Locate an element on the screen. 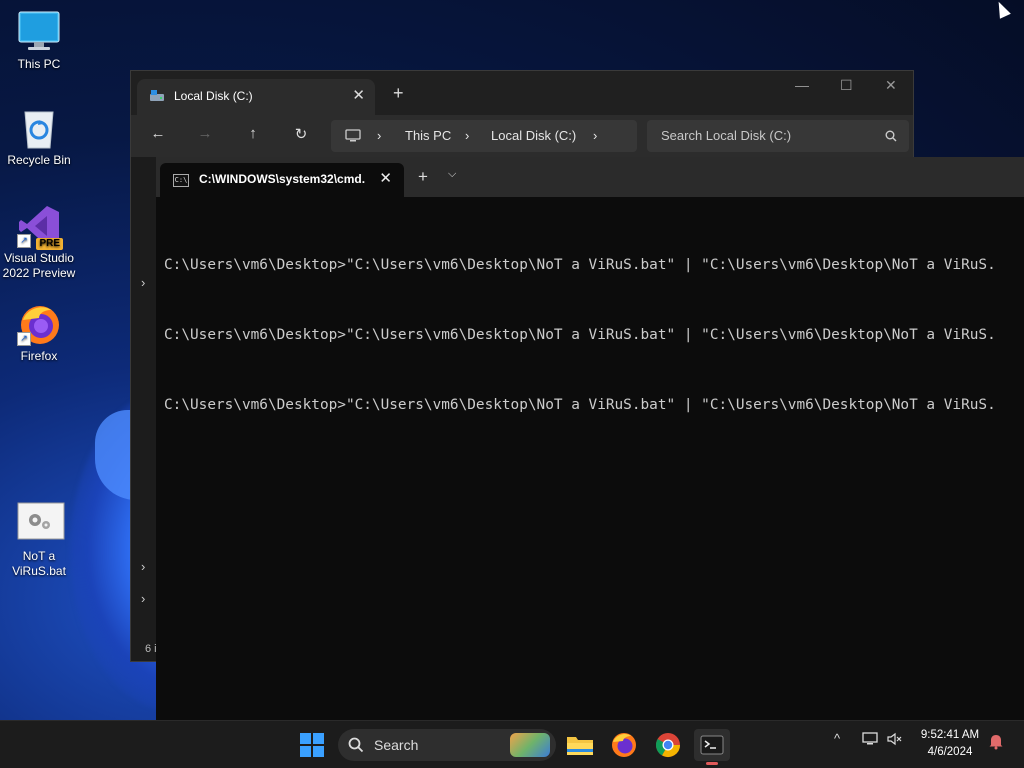 This screenshot has width=1024, height=768. clock-time: 9:52:41 AM is located at coordinates (950, 735).